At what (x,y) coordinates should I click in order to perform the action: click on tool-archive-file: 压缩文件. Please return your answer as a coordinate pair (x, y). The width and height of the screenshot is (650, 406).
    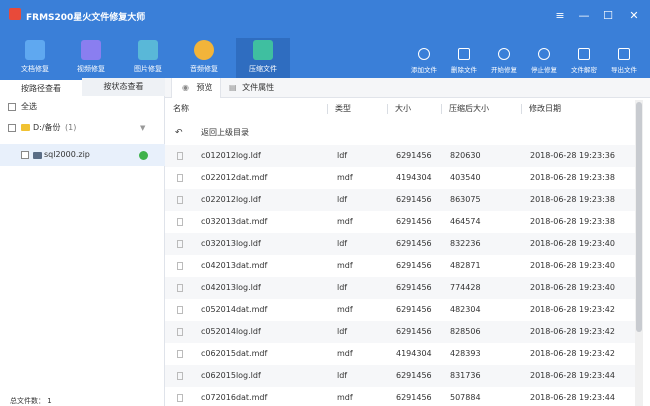
    Looking at the image, I should click on (263, 58).